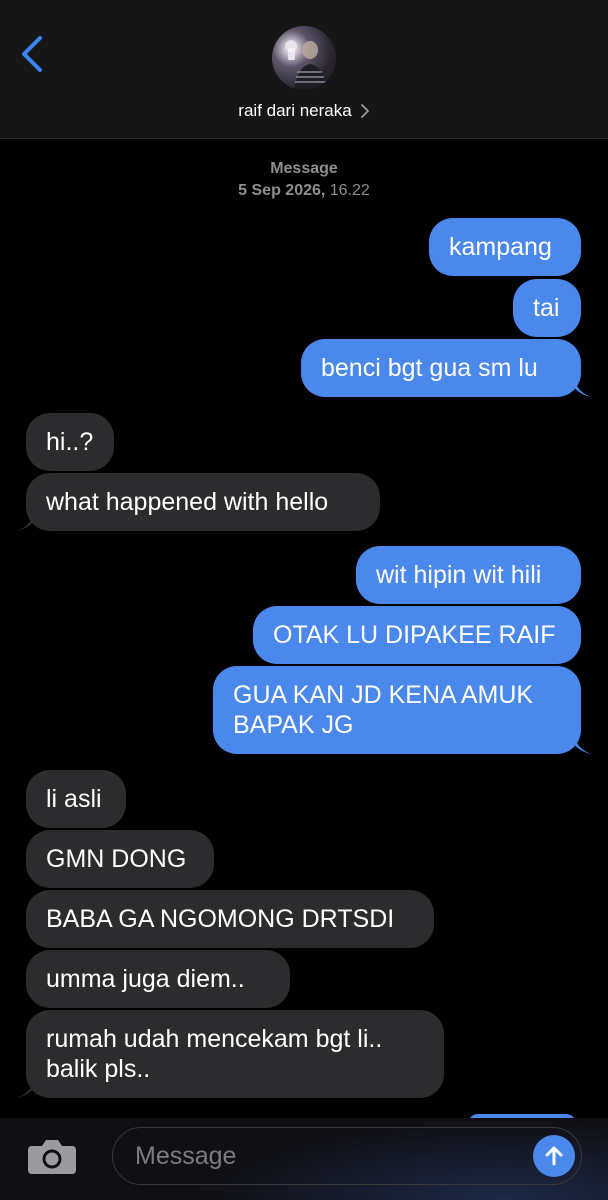 This screenshot has width=608, height=1200. I want to click on back-button, so click(34, 54).